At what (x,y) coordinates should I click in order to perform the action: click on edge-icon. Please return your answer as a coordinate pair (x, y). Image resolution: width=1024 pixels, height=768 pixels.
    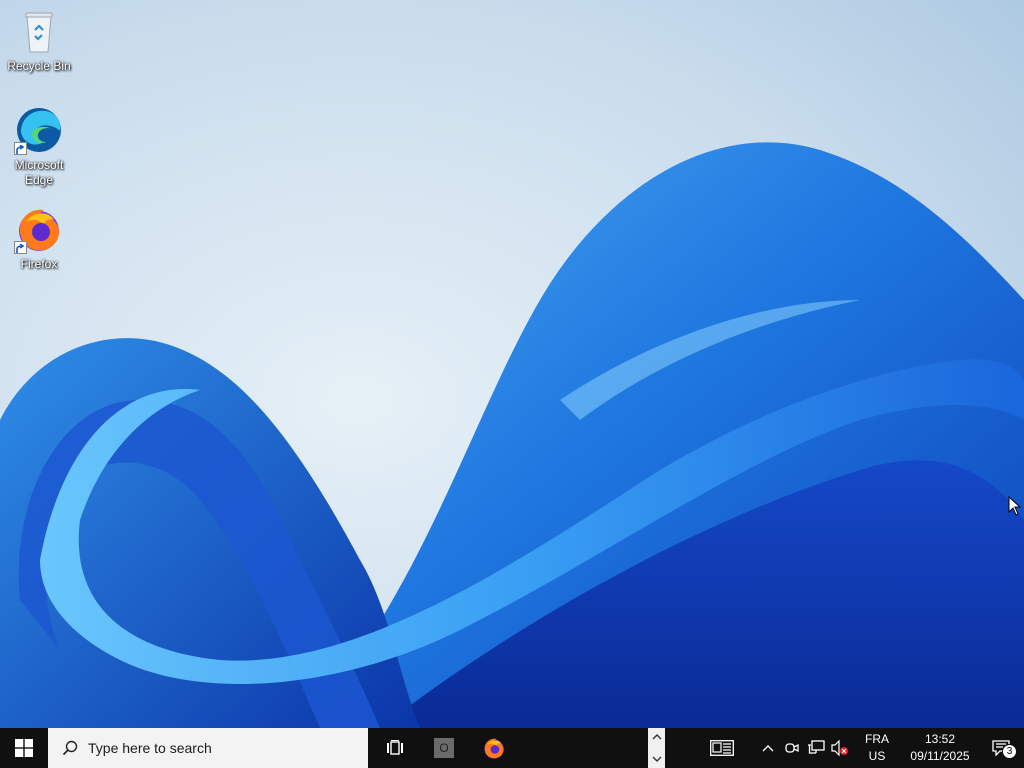
    Looking at the image, I should click on (39, 130).